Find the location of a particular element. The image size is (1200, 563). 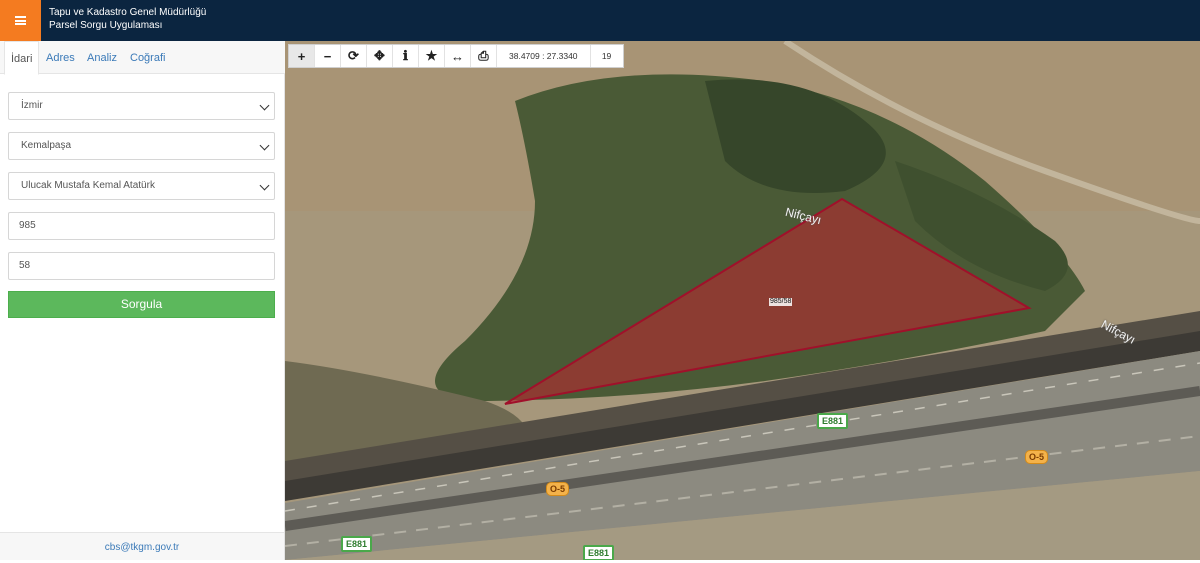

parcel-label: 985/58 is located at coordinates (781, 302).